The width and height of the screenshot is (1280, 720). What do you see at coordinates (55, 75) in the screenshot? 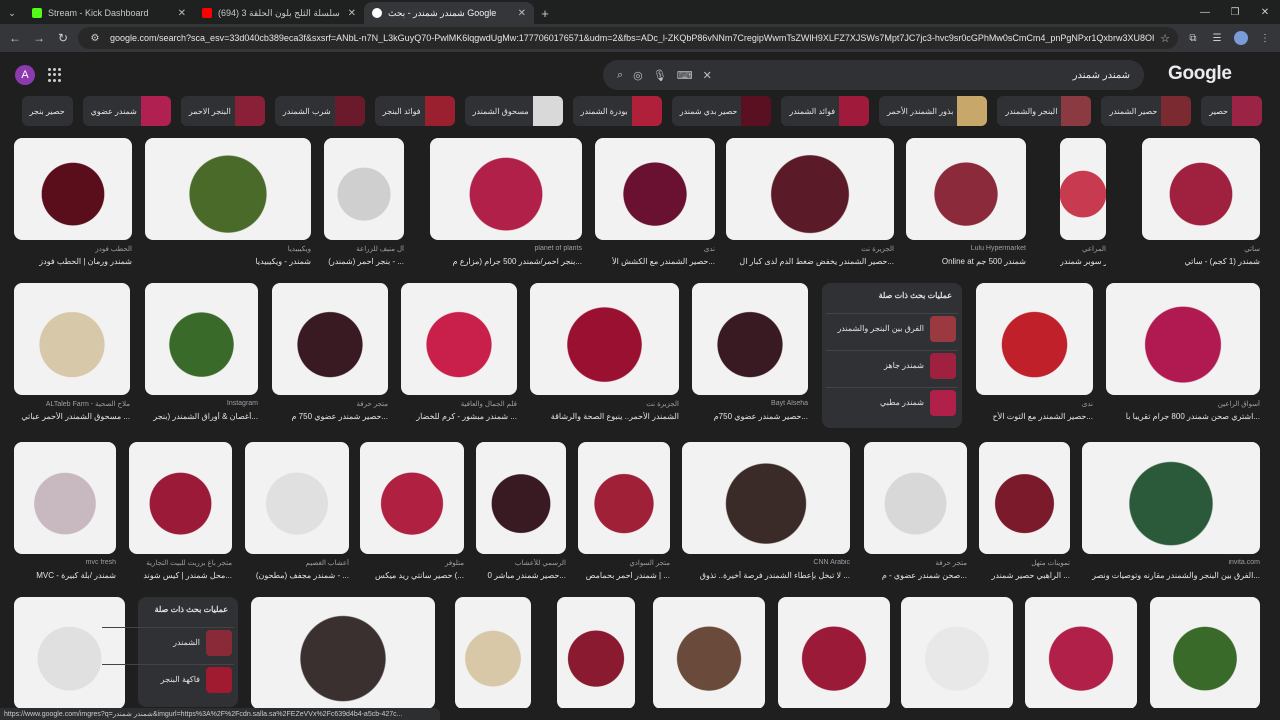
I see `apps-grid-icon` at bounding box center [55, 75].